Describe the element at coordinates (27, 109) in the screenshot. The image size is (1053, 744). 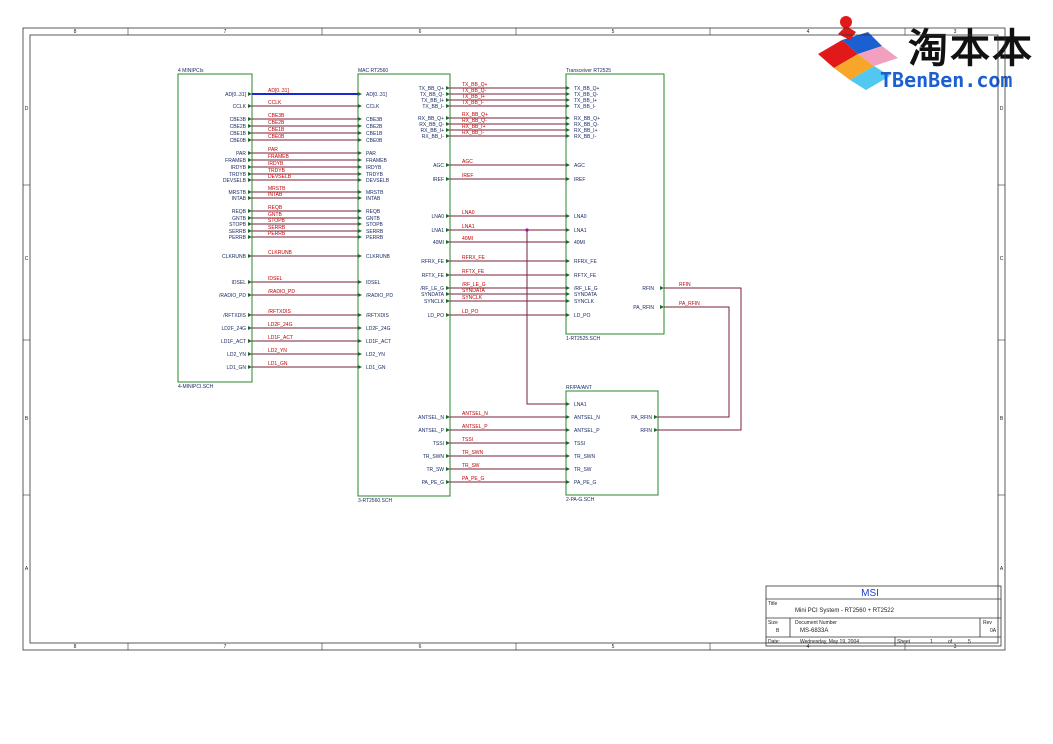
I see `frame-row-label-left: D` at that location.